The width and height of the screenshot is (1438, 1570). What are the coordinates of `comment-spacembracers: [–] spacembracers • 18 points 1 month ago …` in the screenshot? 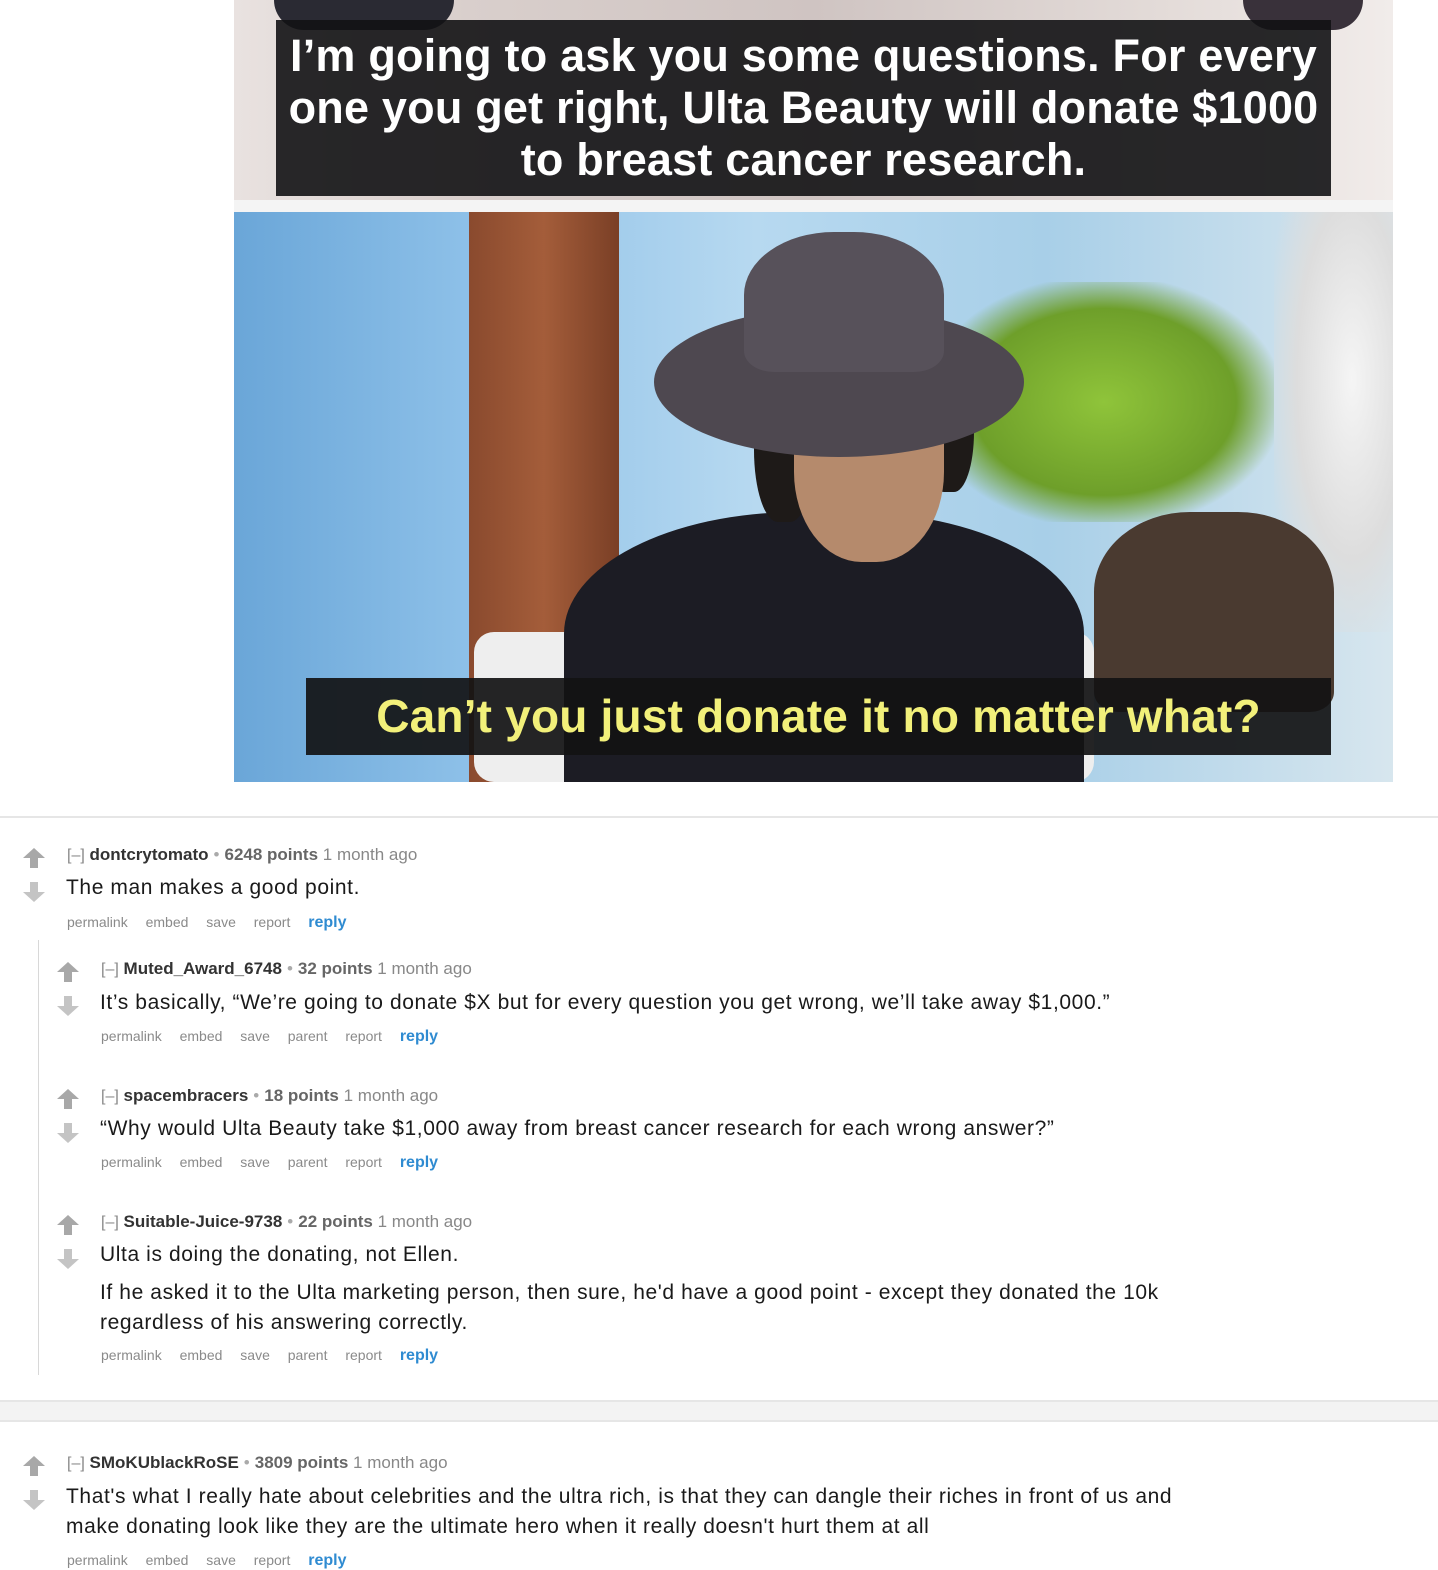 It's located at (736, 1132).